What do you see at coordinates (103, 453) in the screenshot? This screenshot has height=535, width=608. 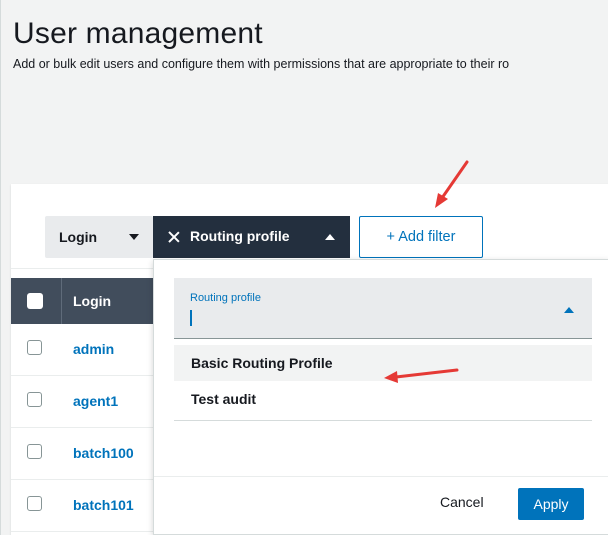 I see `user-login-link: batch100` at bounding box center [103, 453].